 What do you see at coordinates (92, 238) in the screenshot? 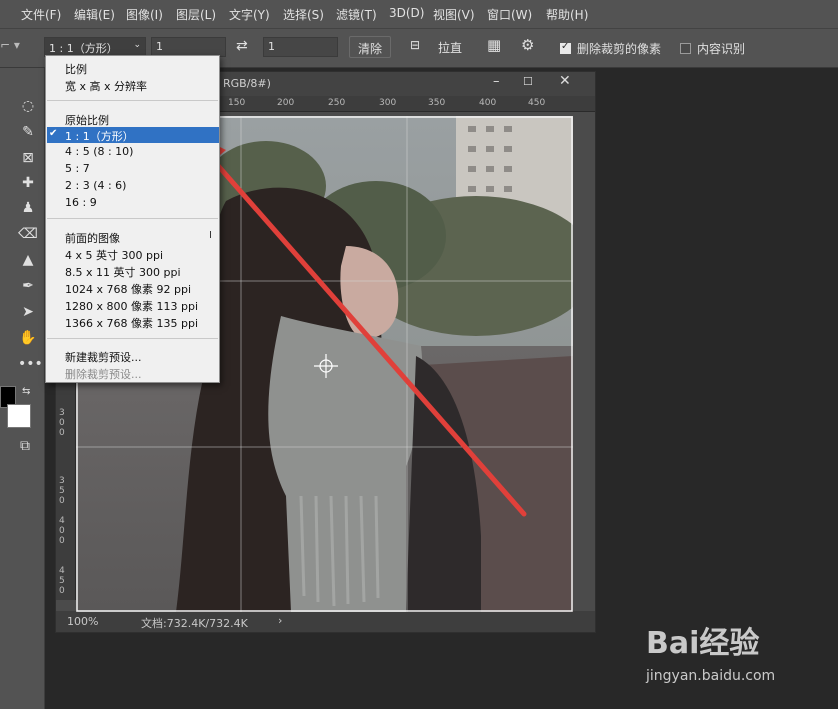
I see `dropdown-item-front-image: 前面的图像` at bounding box center [92, 238].